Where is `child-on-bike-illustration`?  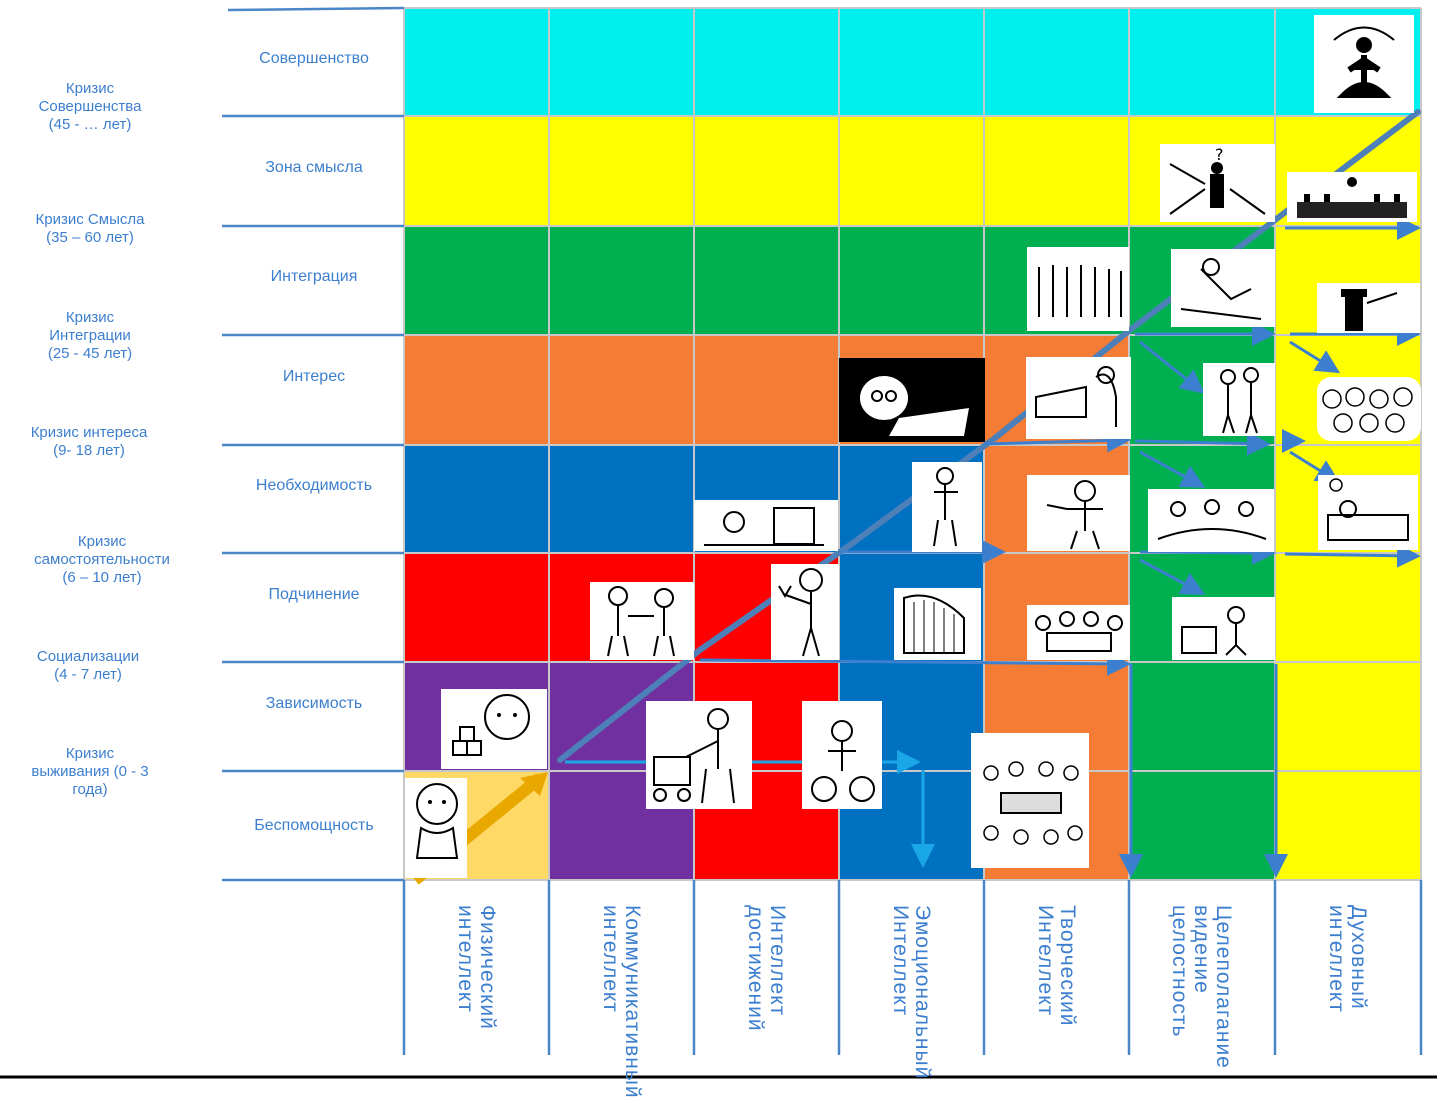 child-on-bike-illustration is located at coordinates (842, 755).